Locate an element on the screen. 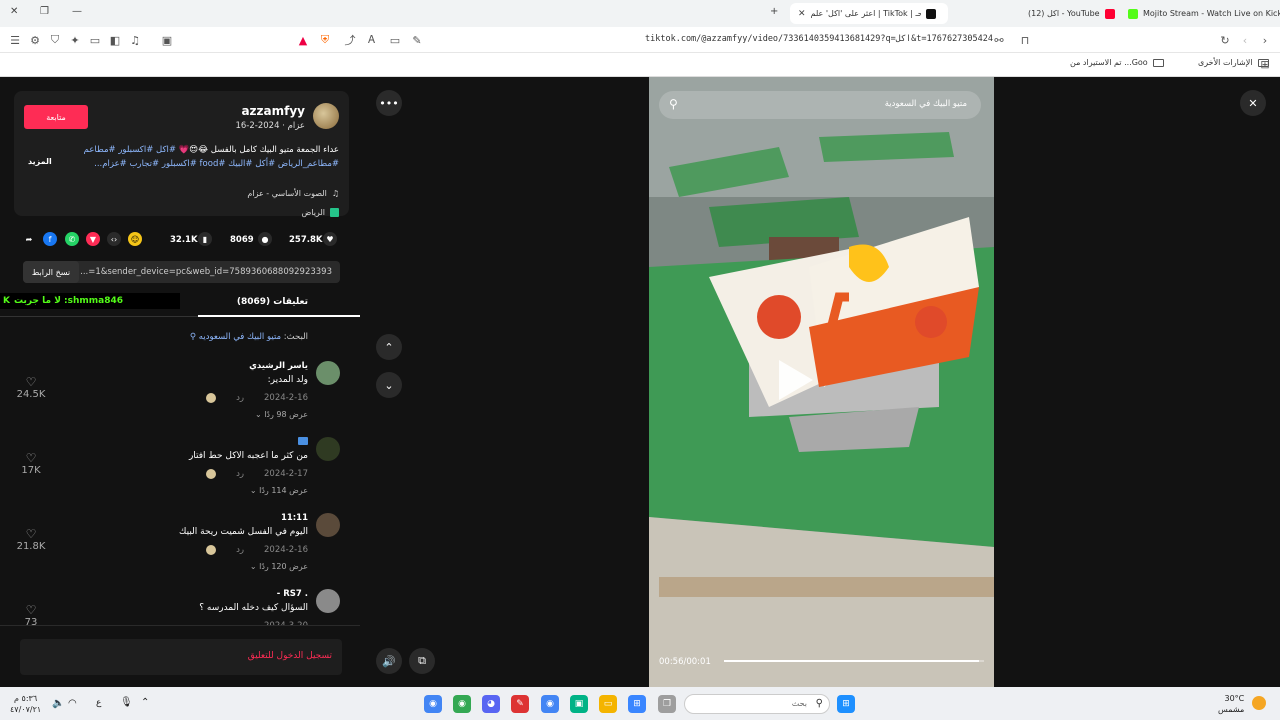  bookmark-icon: ⊓ is located at coordinates (1025, 40).